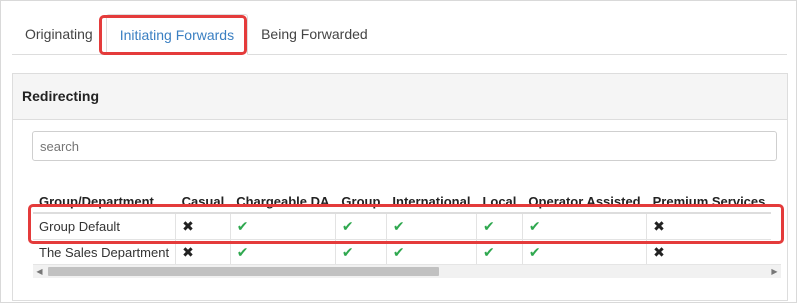  What do you see at coordinates (173, 35) in the screenshot?
I see `tab-highlight-annotation` at bounding box center [173, 35].